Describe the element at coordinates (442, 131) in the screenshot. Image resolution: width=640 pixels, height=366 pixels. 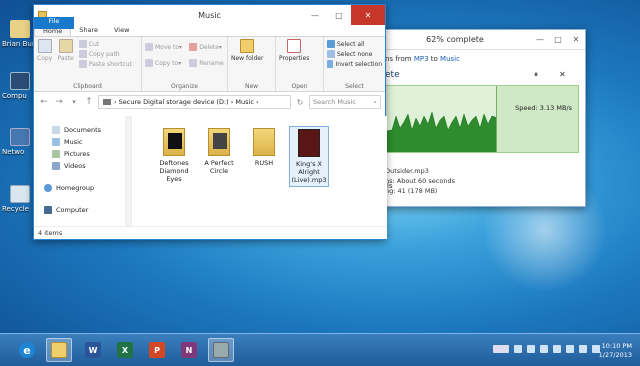
I see `speed-graph-area` at that location.